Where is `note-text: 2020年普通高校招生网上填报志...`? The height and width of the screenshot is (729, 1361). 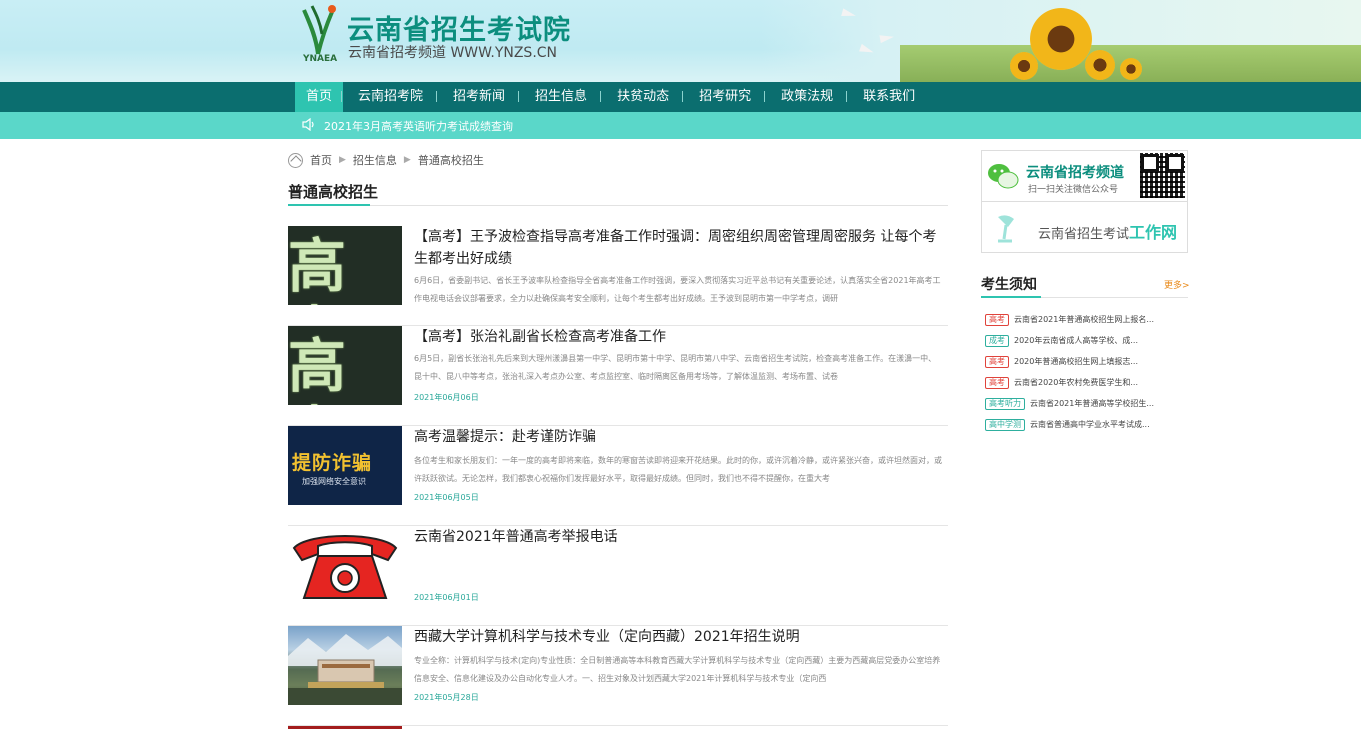 note-text: 2020年普通高校招生网上填报志... is located at coordinates (1076, 361).